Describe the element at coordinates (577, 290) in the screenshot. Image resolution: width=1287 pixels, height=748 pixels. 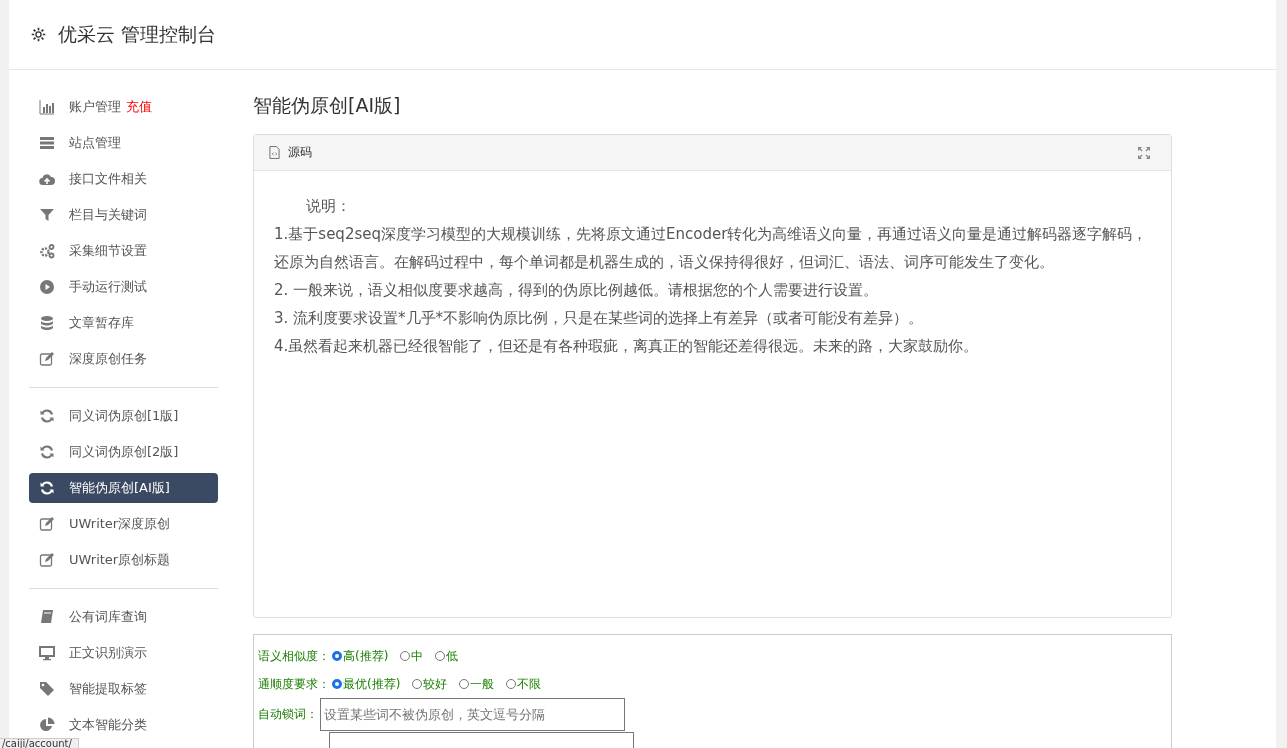
I see `explanation-text: 2. 一般来说，语义相似度要求越高，得到的伪原比例越低。请根据您的个人需要进行设置。` at that location.